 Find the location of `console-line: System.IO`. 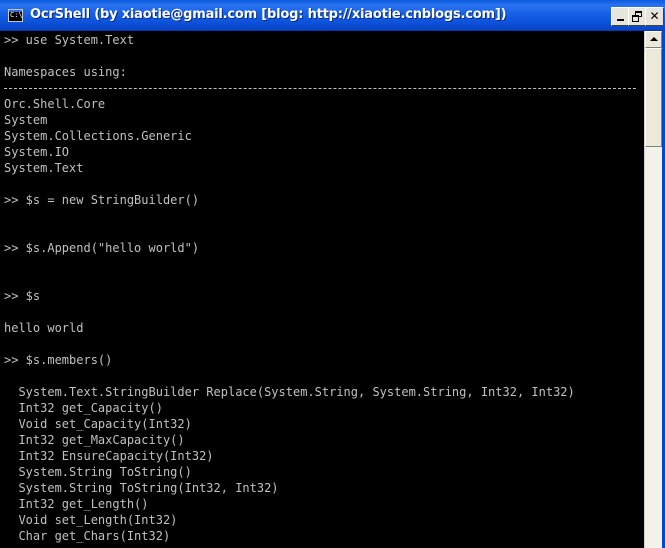

console-line: System.IO is located at coordinates (37, 152).